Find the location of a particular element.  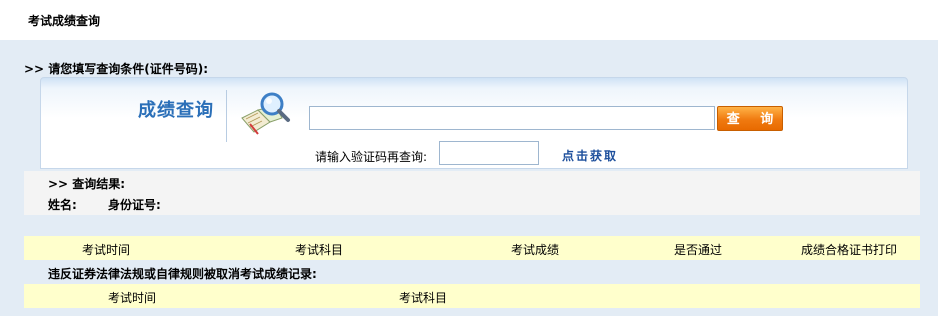

violation-title: 违反证券法律法规或自律规则被取消考试成绩记录: is located at coordinates (182, 274).